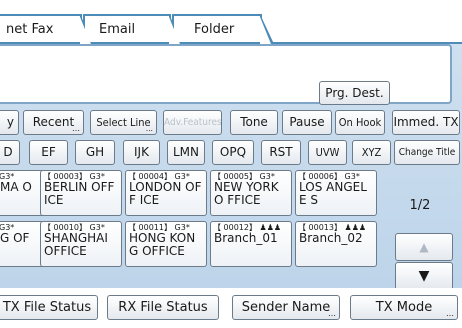 The width and height of the screenshot is (462, 328). I want to click on button-label: RST, so click(281, 152).